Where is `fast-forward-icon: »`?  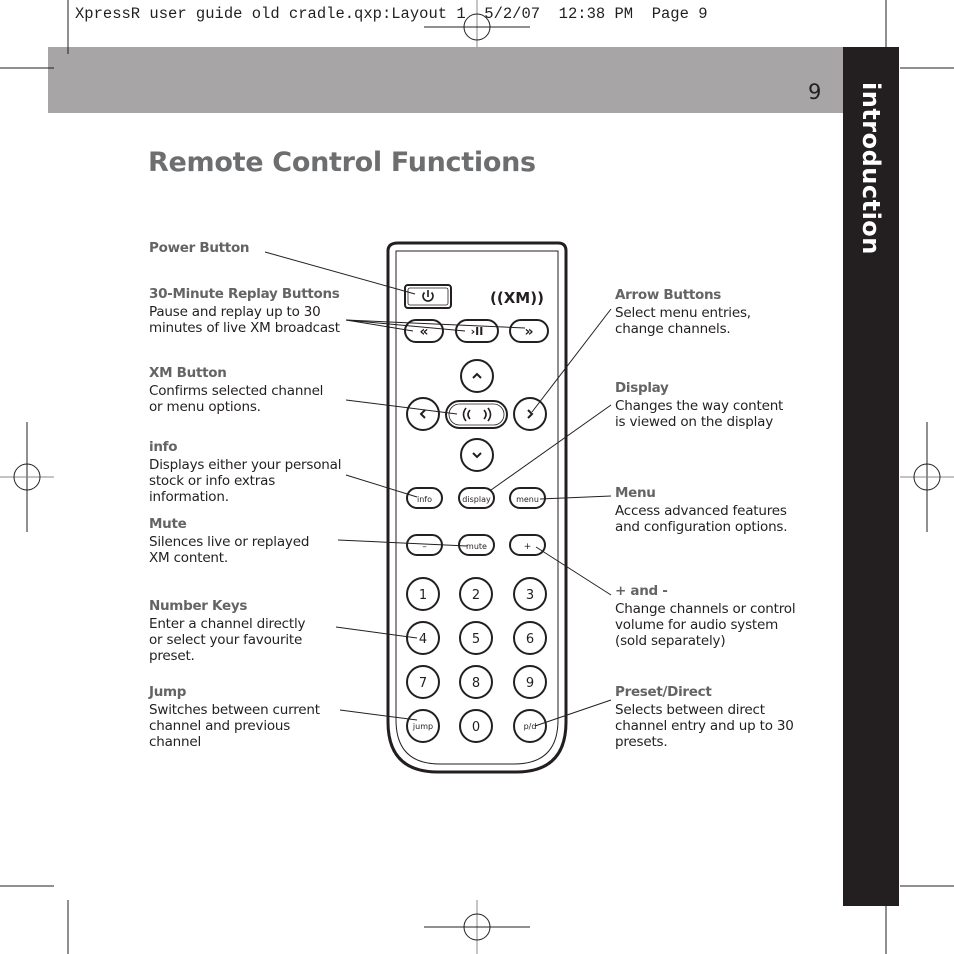
fast-forward-icon: » is located at coordinates (528, 332).